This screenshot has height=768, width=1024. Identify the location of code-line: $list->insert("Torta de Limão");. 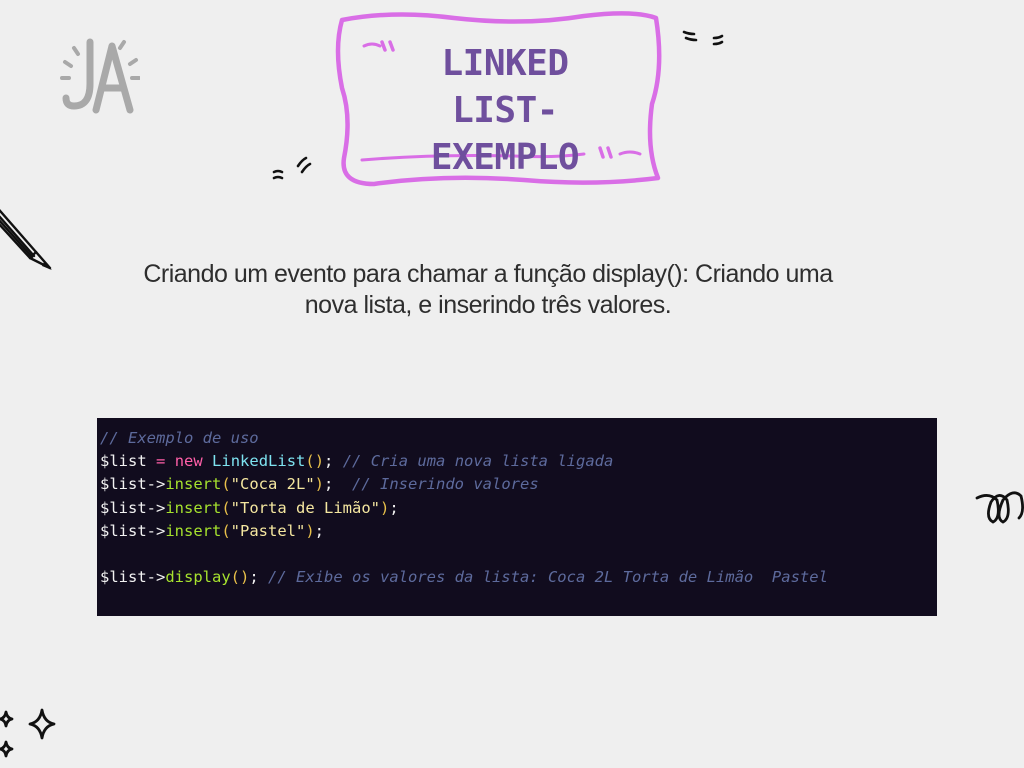
(518, 508).